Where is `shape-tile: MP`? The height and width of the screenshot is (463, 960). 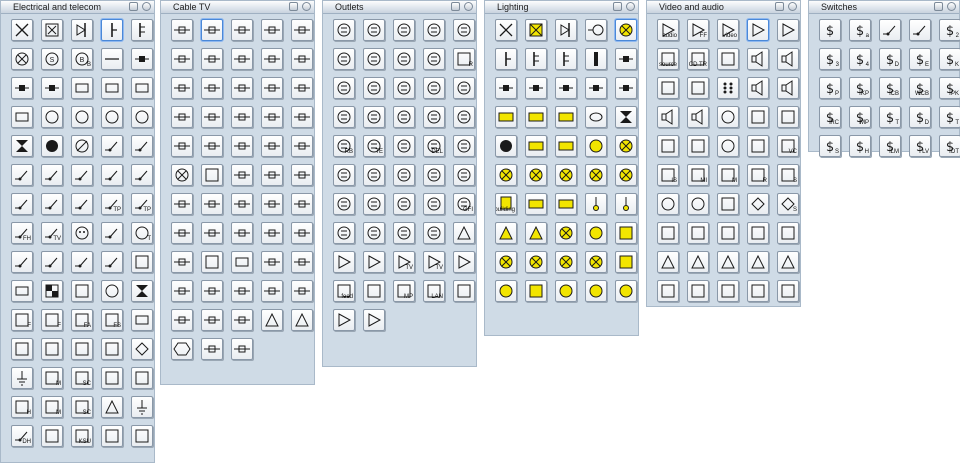 shape-tile: MP is located at coordinates (404, 290).